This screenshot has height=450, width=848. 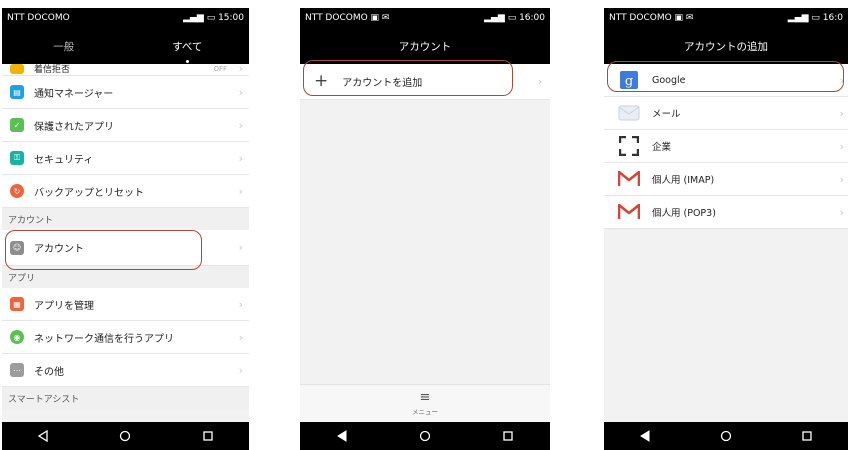 What do you see at coordinates (52, 70) in the screenshot?
I see `list-item-label: 着信拒否` at bounding box center [52, 70].